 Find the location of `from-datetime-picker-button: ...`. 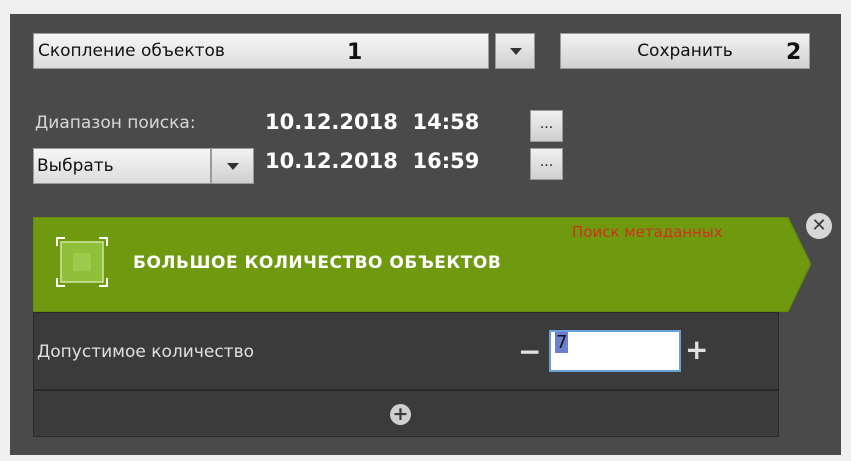

from-datetime-picker-button: ... is located at coordinates (546, 126).